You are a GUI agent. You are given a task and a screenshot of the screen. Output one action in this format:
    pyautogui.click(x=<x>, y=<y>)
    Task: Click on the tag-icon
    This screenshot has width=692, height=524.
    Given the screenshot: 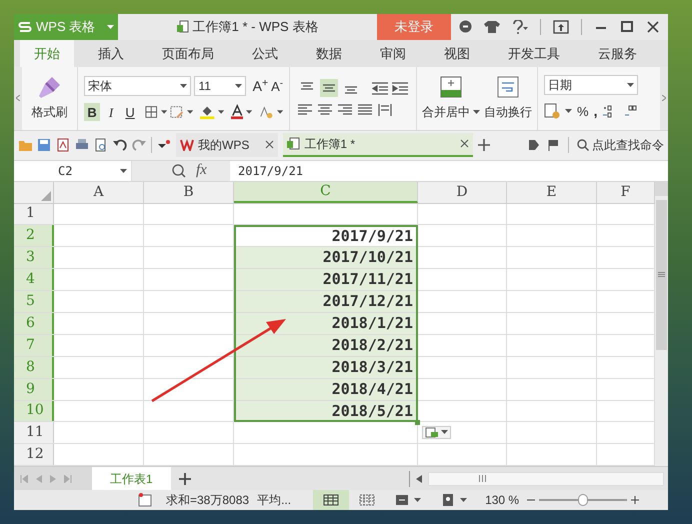 What is the action you would take?
    pyautogui.click(x=534, y=144)
    